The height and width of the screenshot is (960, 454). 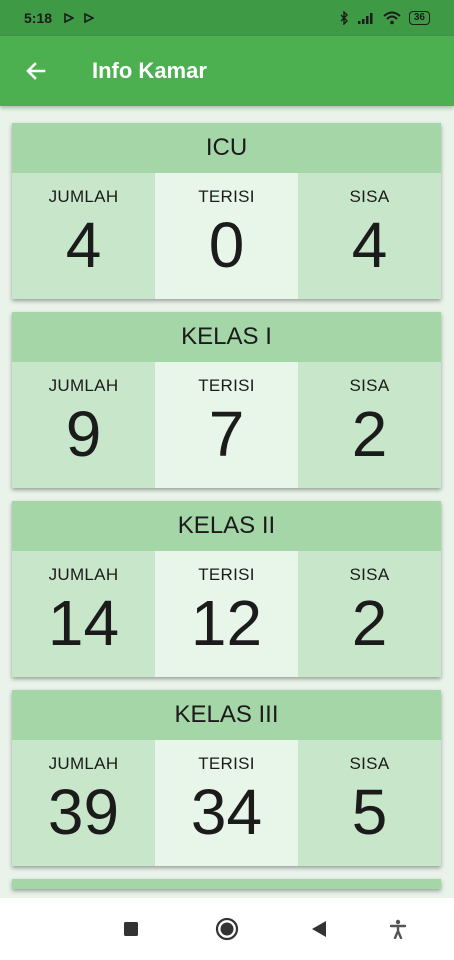 I want to click on home-button, so click(x=227, y=929).